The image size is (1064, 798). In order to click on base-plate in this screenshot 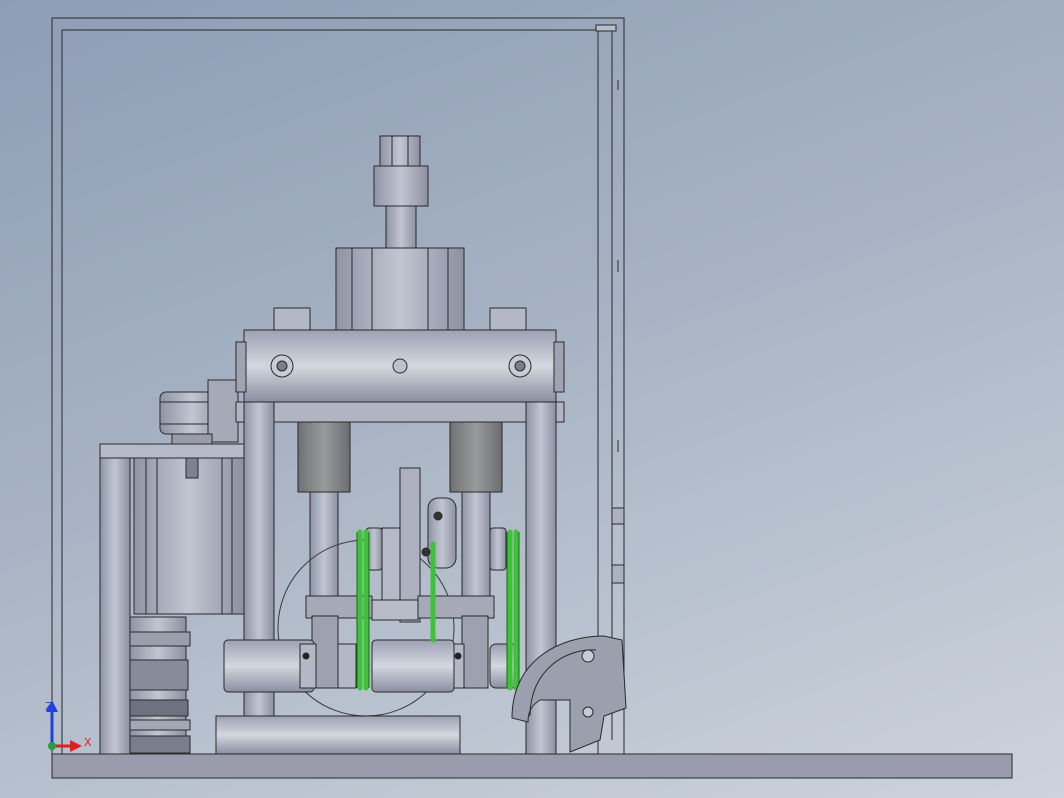, I will do `click(532, 766)`.